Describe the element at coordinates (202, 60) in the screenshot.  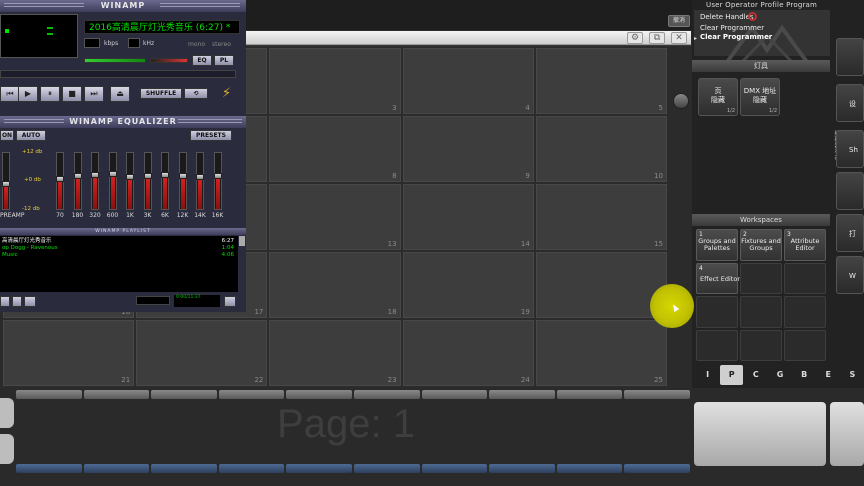
I see `eq-toggle-button: EQ` at that location.